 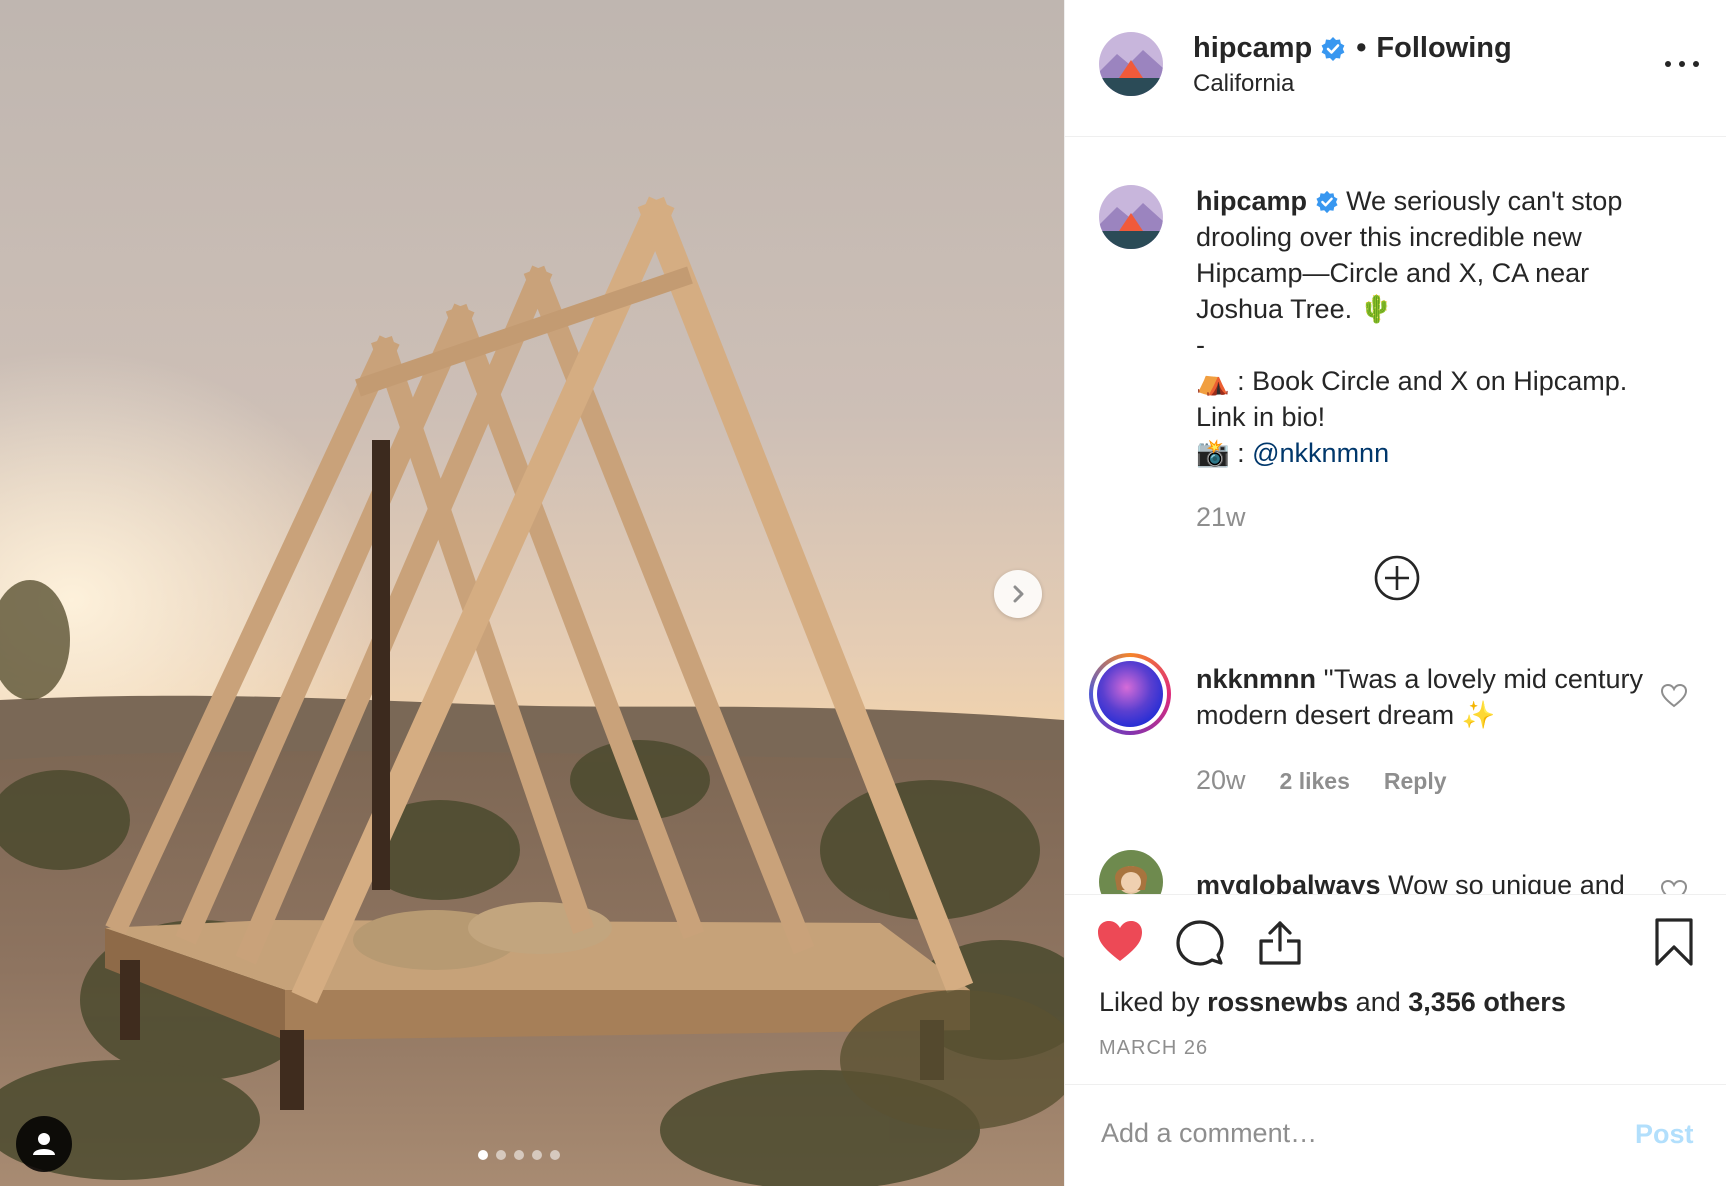 What do you see at coordinates (1251, 201) in the screenshot?
I see `caption-username: hipcamp` at bounding box center [1251, 201].